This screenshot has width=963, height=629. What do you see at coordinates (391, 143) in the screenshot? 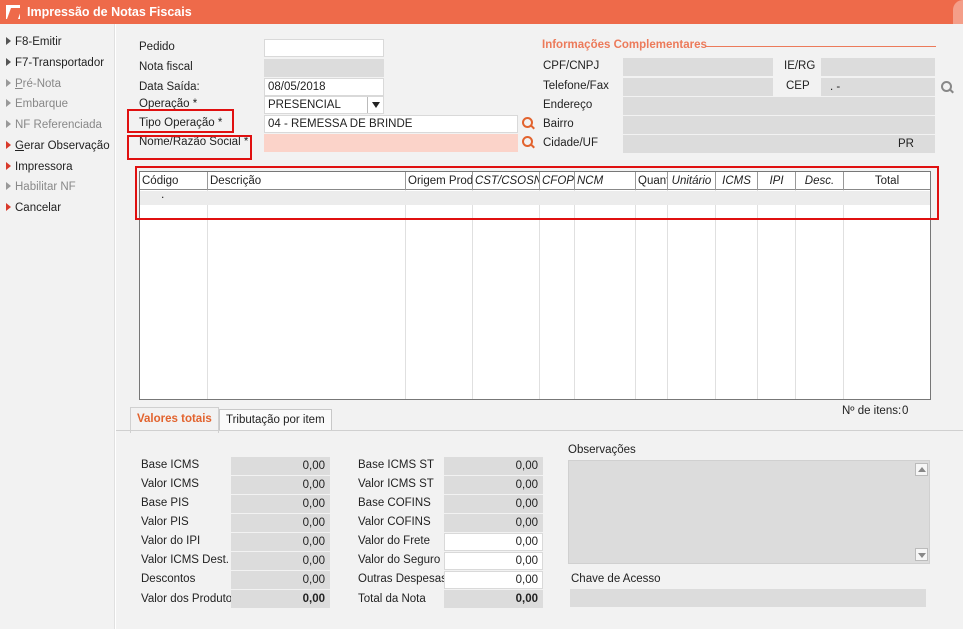
I see `nome-razao-input` at bounding box center [391, 143].